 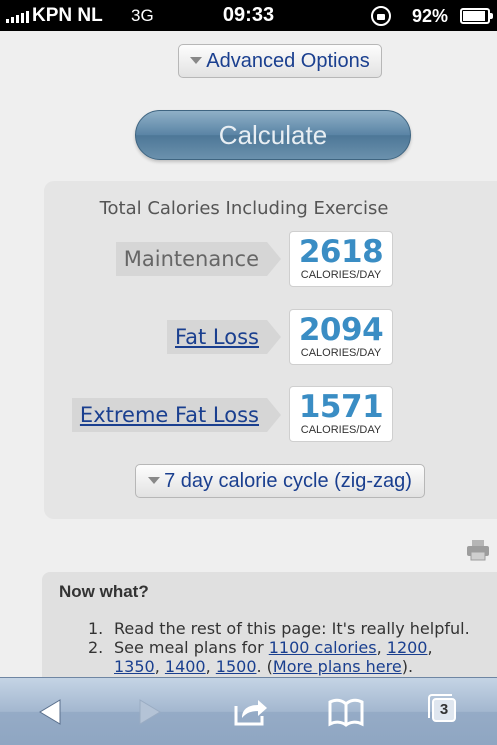 What do you see at coordinates (341, 407) in the screenshot?
I see `extreme-fat-loss-calories: 1571` at bounding box center [341, 407].